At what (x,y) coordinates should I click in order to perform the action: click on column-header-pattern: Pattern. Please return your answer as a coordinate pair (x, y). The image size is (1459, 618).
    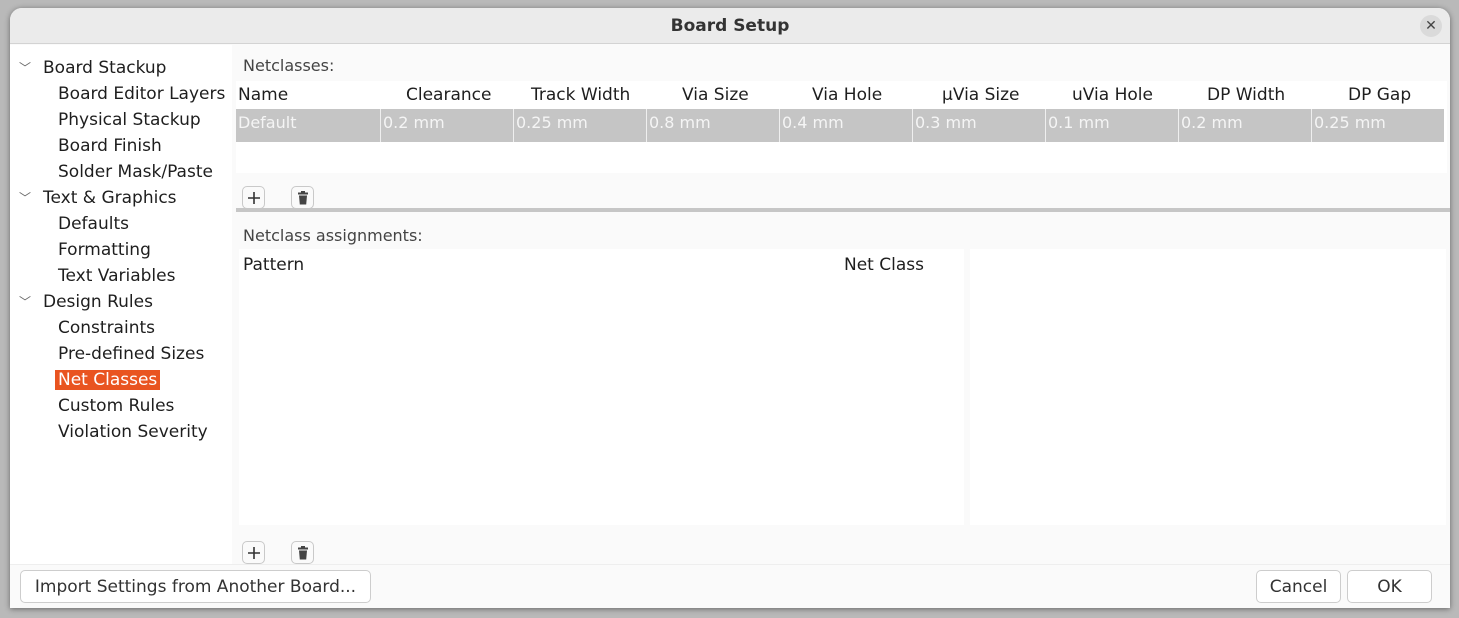
    Looking at the image, I should click on (273, 265).